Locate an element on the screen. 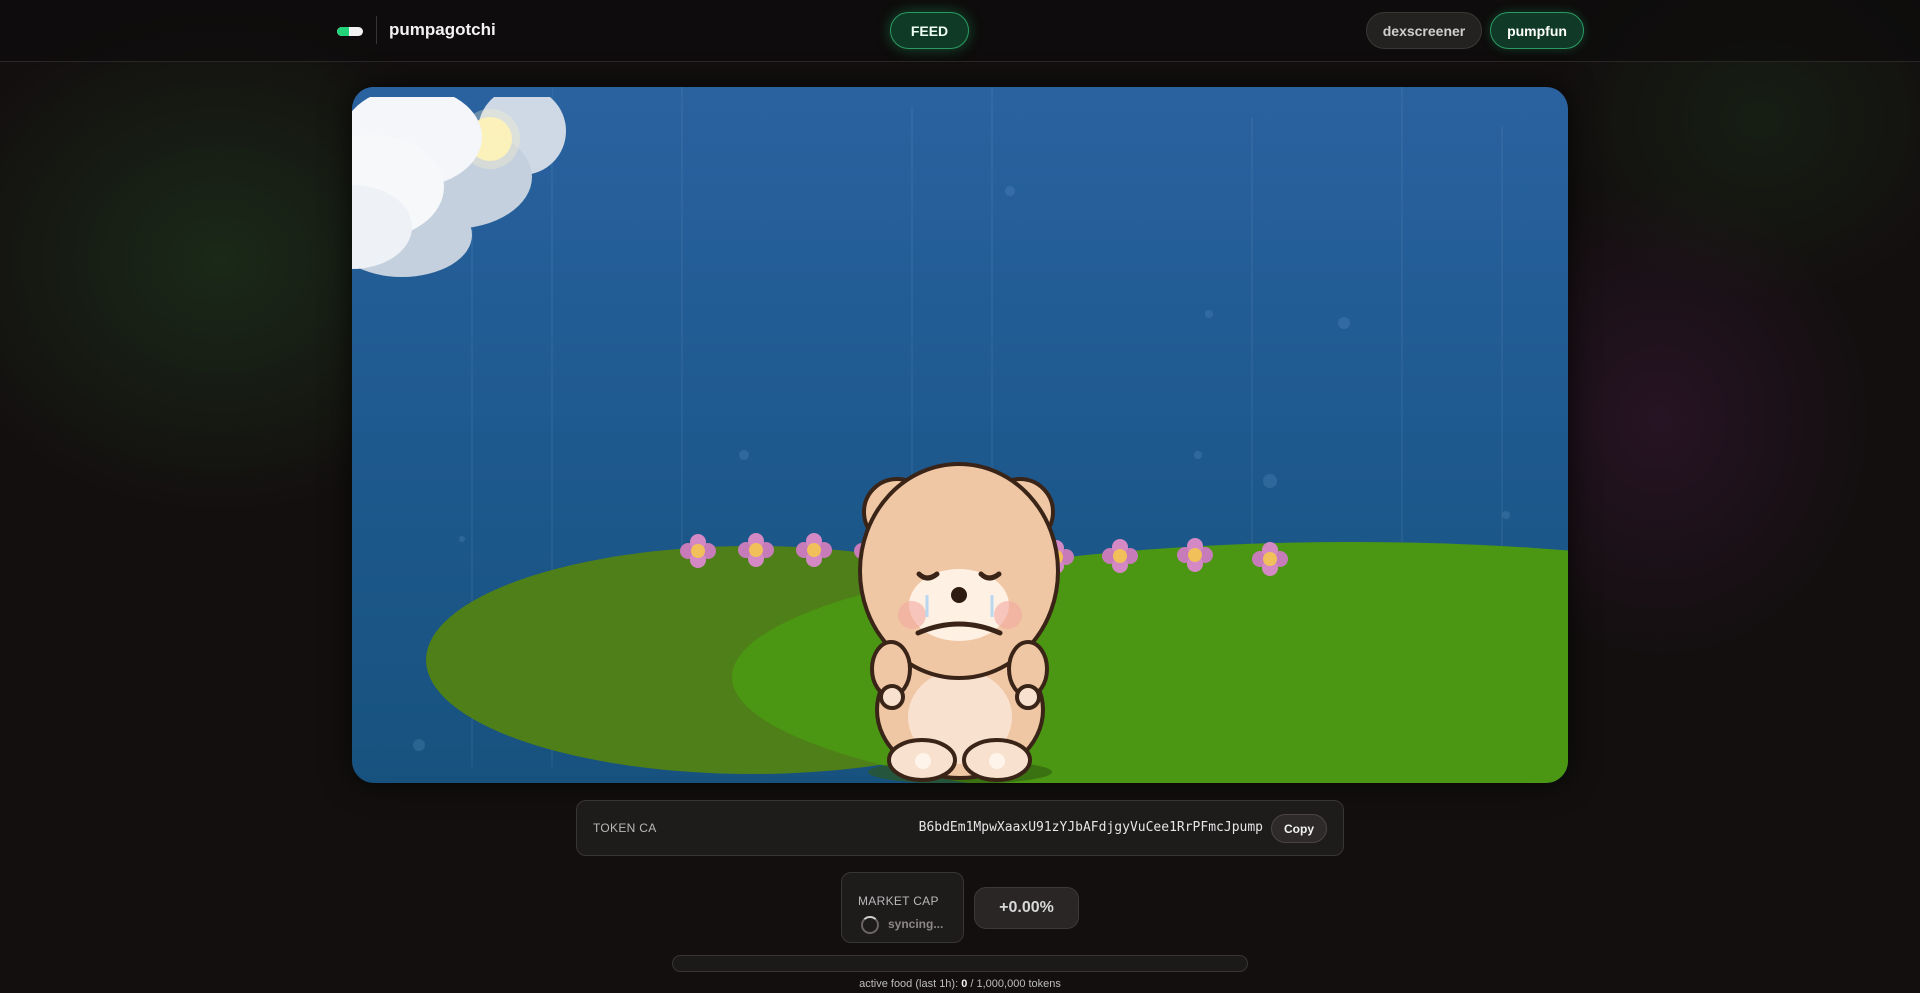 The height and width of the screenshot is (993, 1920). brand-name: pumpagotchi is located at coordinates (442, 30).